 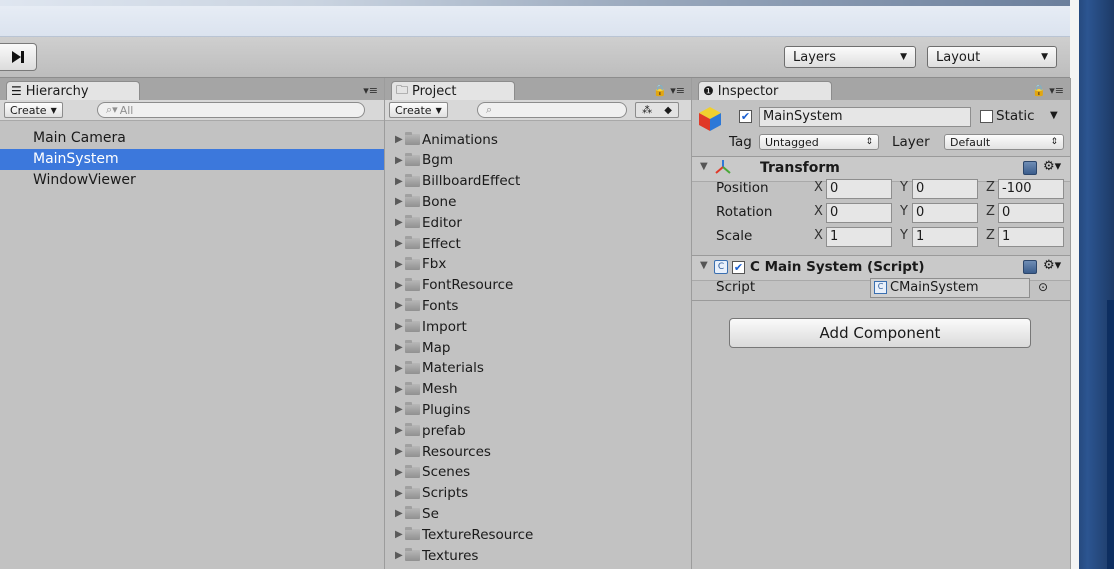 I want to click on project-folder-item: ▶ Se, so click(x=412, y=513).